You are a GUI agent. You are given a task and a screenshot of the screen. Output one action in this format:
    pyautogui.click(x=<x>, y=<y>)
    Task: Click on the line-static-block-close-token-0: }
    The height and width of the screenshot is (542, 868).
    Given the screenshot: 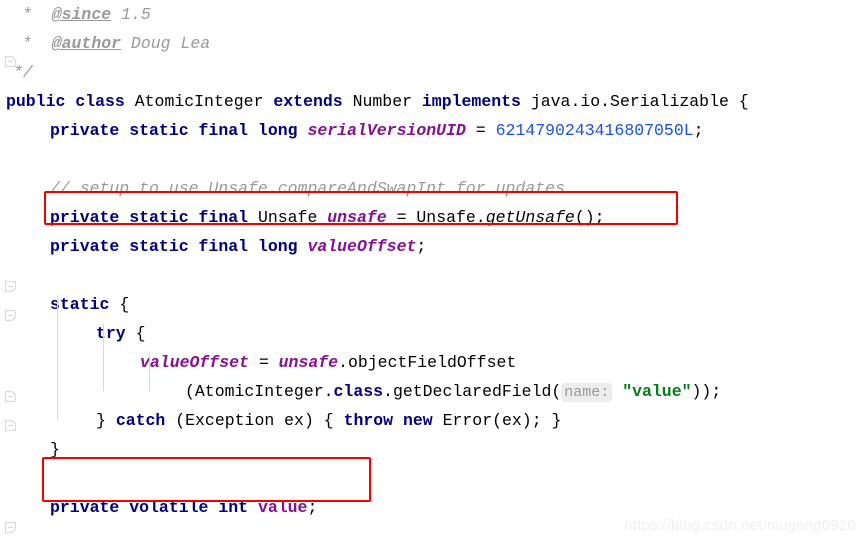 What is the action you would take?
    pyautogui.click(x=55, y=449)
    